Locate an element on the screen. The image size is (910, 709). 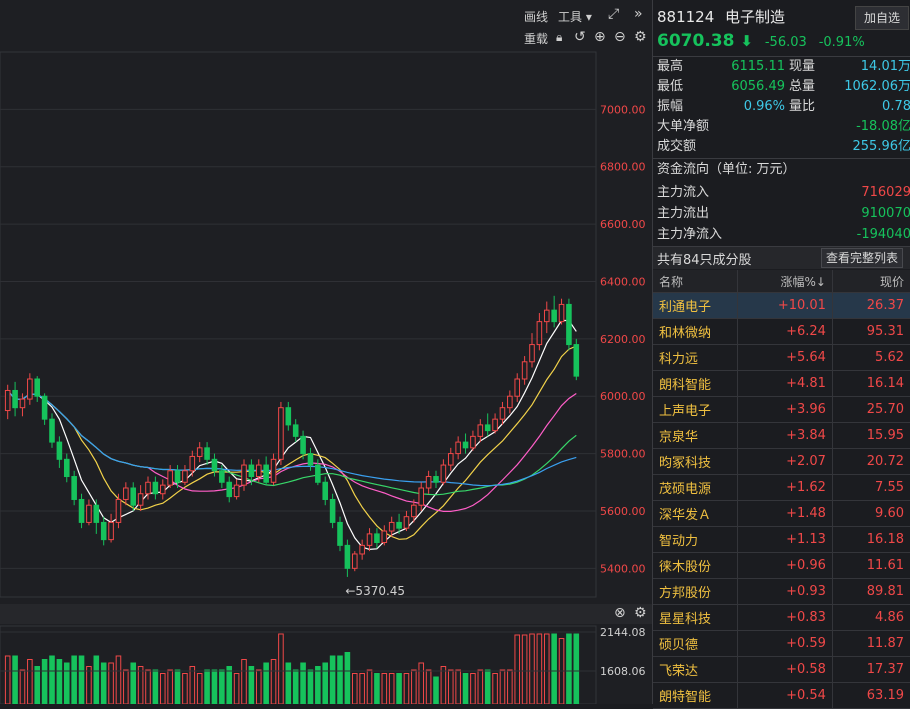
reload-button: 重载 is located at coordinates (536, 38).